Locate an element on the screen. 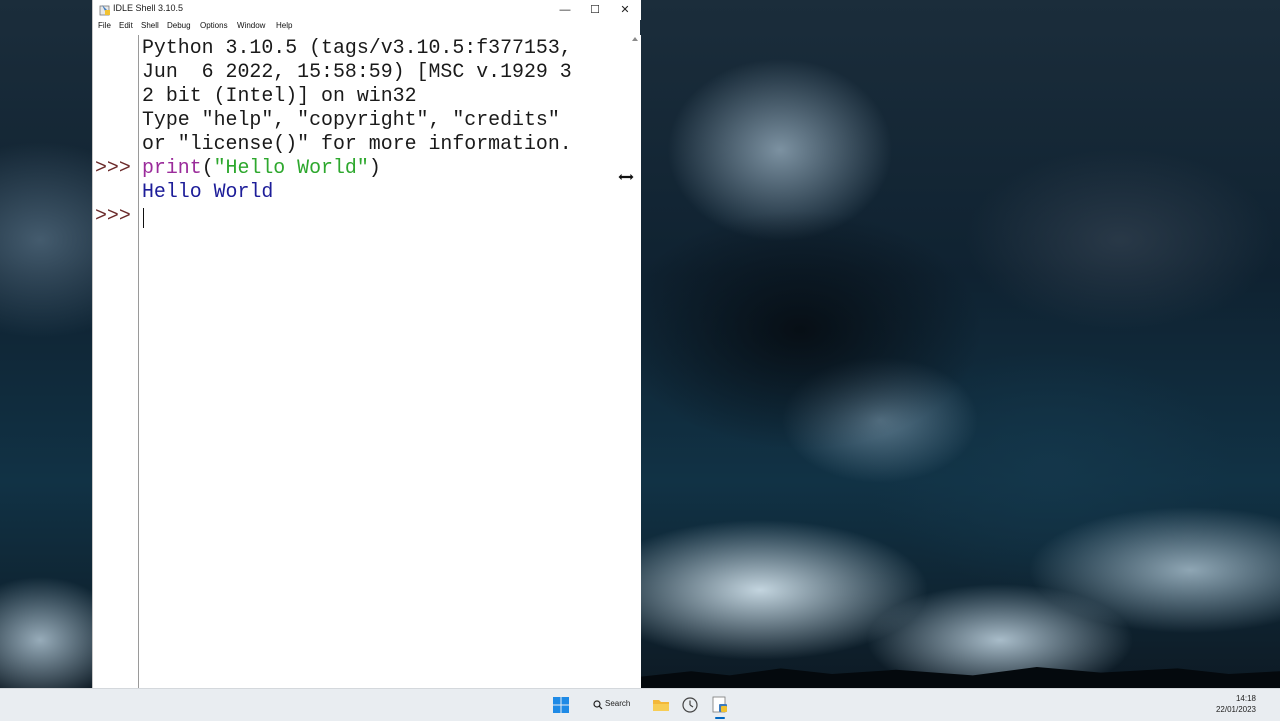 The width and height of the screenshot is (1280, 721). active-app-indicator is located at coordinates (720, 718).